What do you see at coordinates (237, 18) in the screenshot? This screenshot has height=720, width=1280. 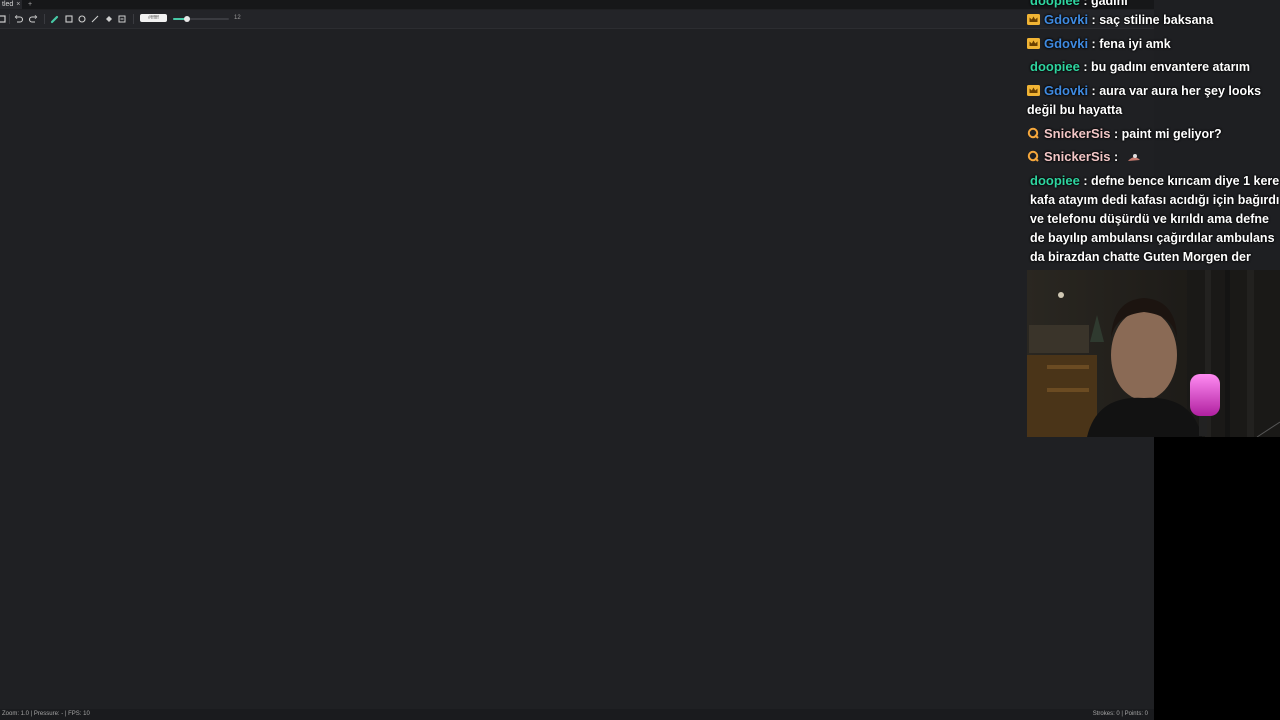 I see `brush-size-value: 12` at bounding box center [237, 18].